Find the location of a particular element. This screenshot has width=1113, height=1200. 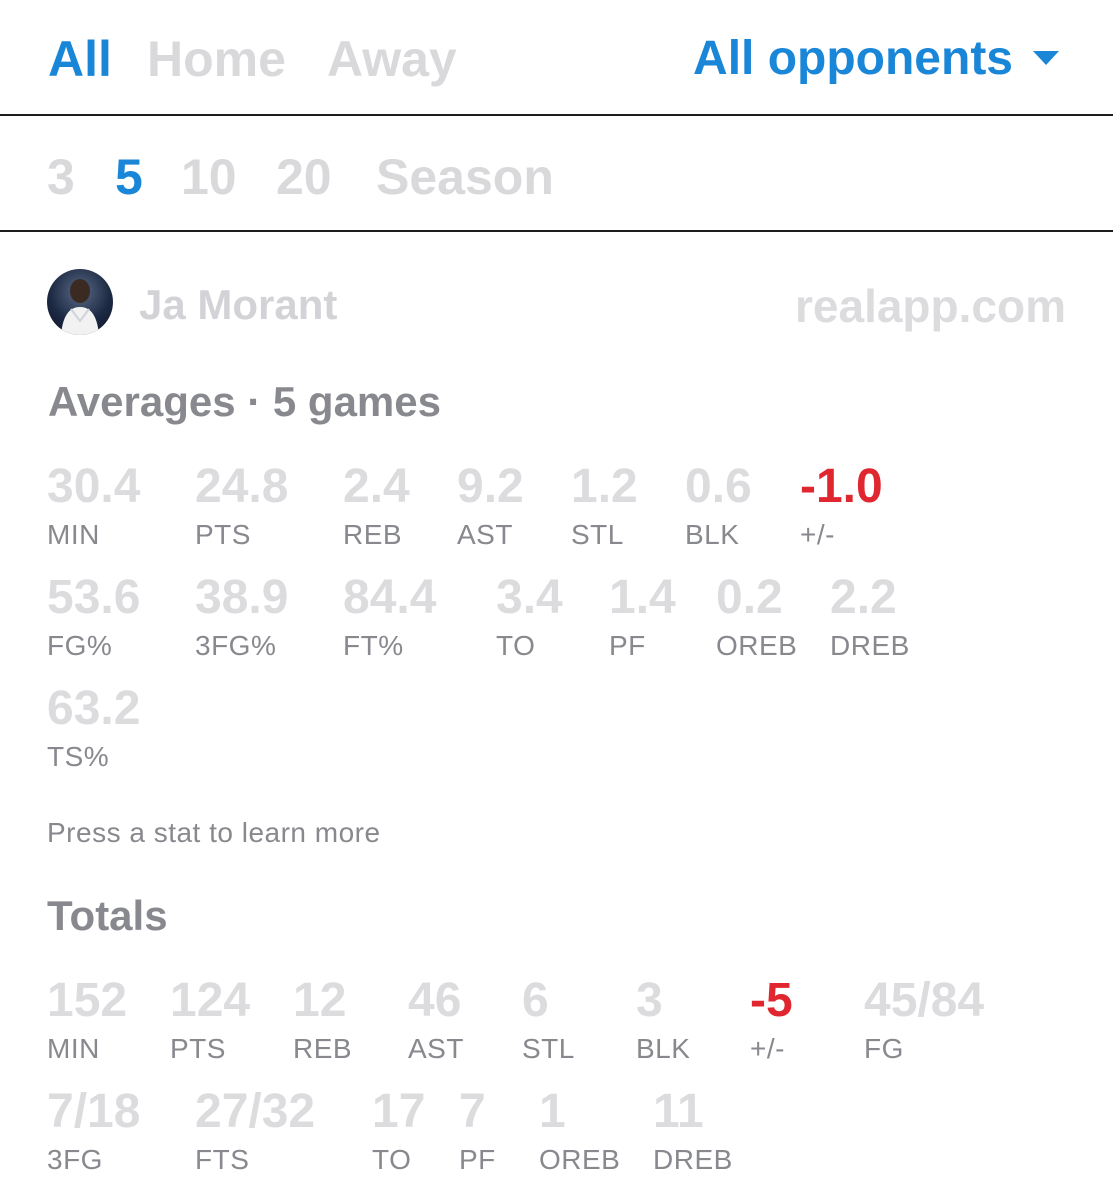

stat-value: 6 is located at coordinates (535, 1000).